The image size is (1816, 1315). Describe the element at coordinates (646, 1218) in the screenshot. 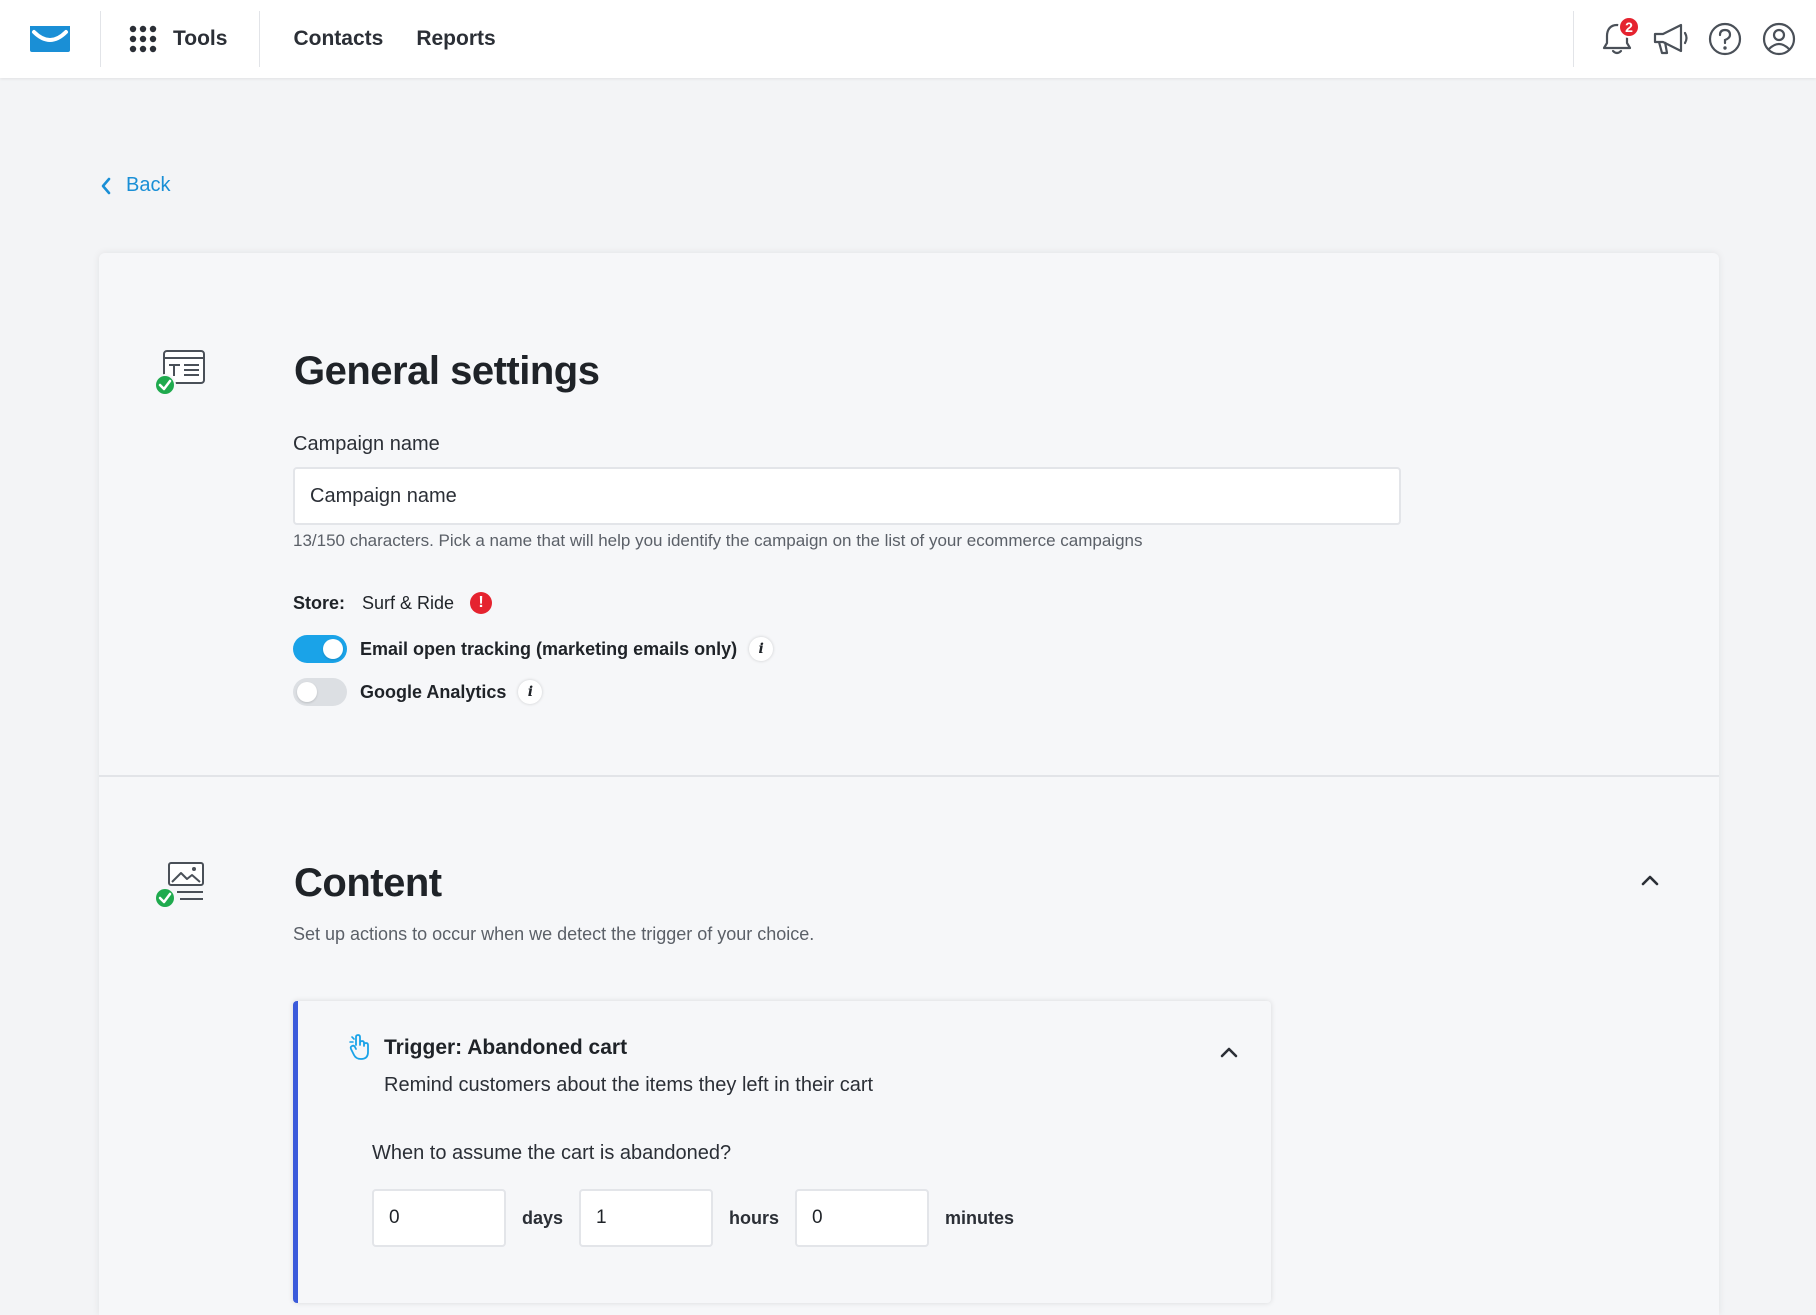

I see `hours-input` at that location.